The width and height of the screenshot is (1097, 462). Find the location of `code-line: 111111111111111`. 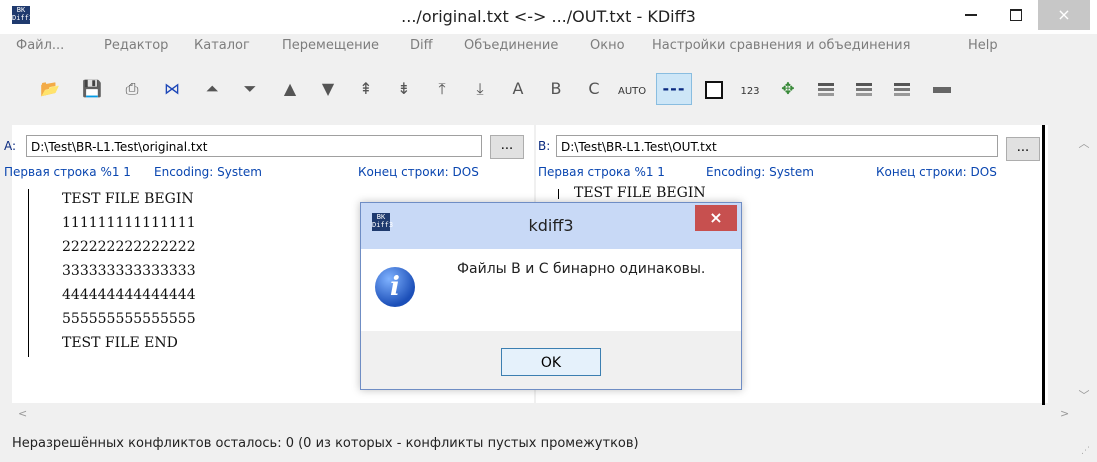

code-line: 111111111111111 is located at coordinates (129, 223).